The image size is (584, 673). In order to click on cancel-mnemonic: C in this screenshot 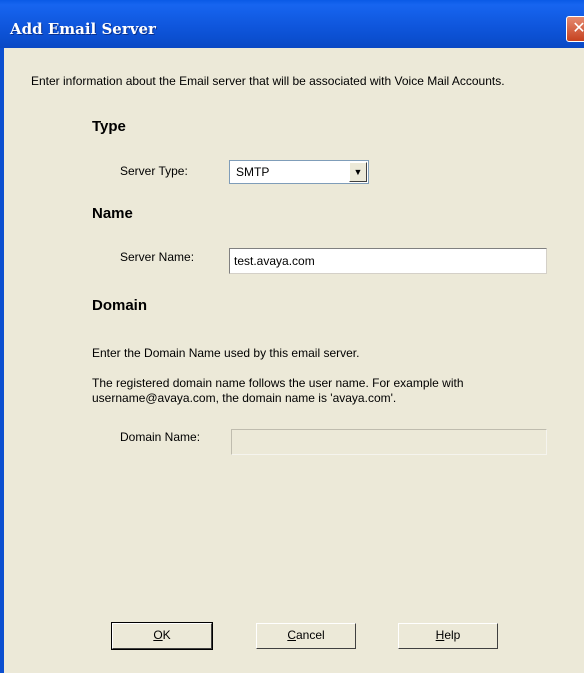, I will do `click(291, 635)`.